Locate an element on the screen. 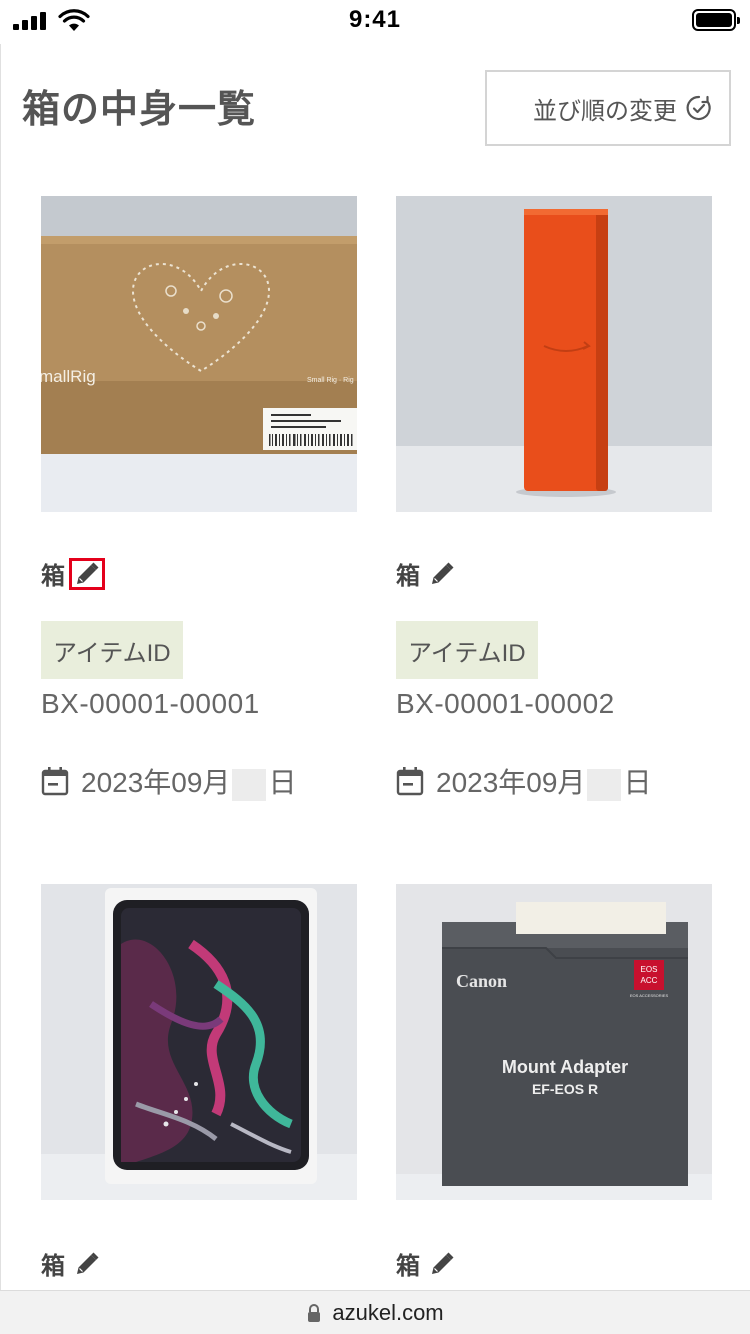 Image resolution: width=750 pixels, height=1334 pixels. eos-accessories-caption: EOS ACCESSORIES is located at coordinates (649, 995).